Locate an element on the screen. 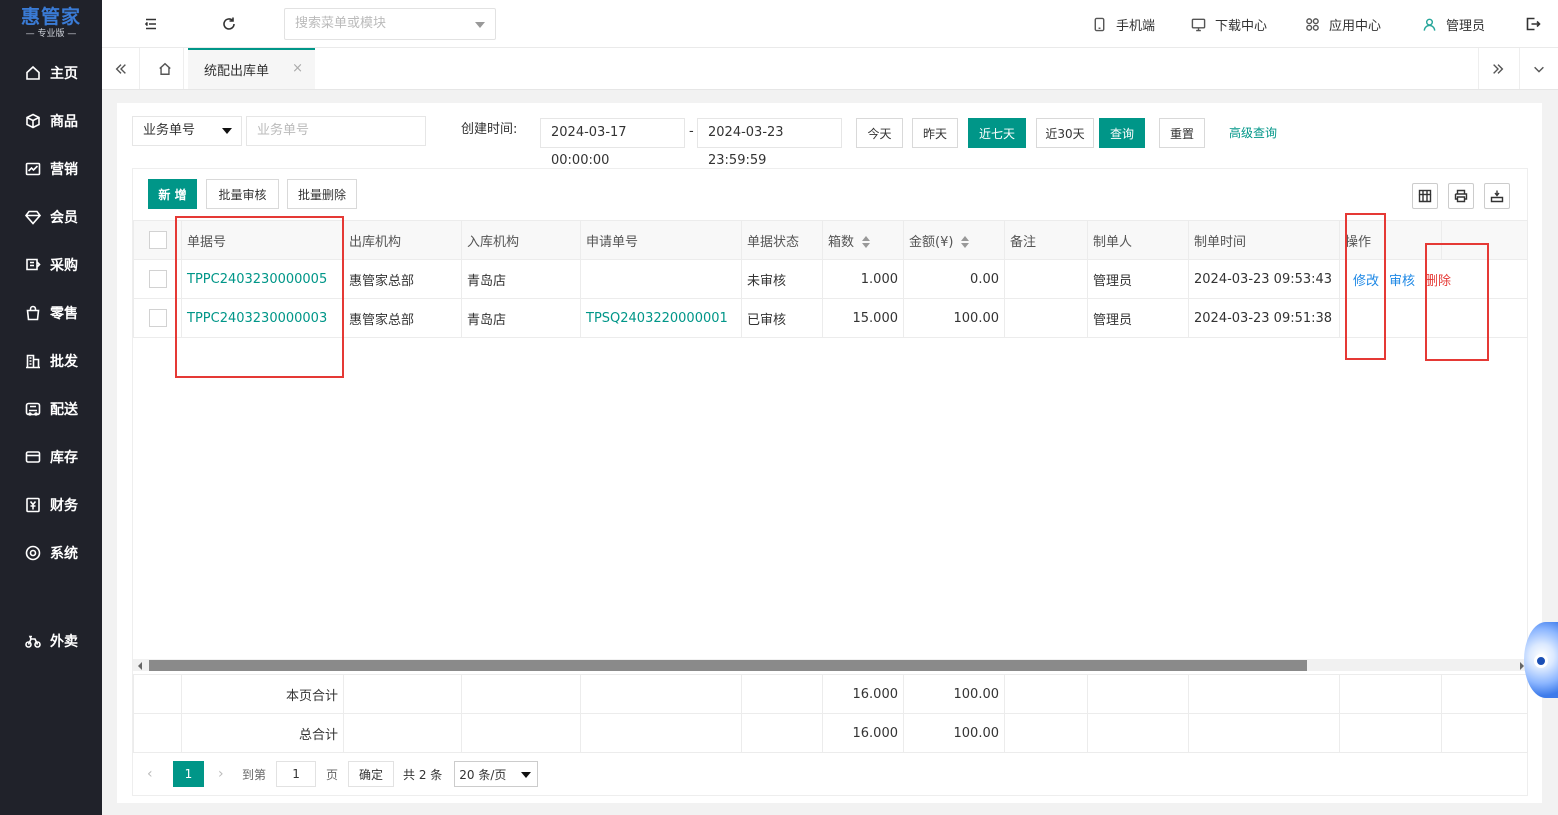  sidebar-item-stock: 库存 is located at coordinates (51, 457).